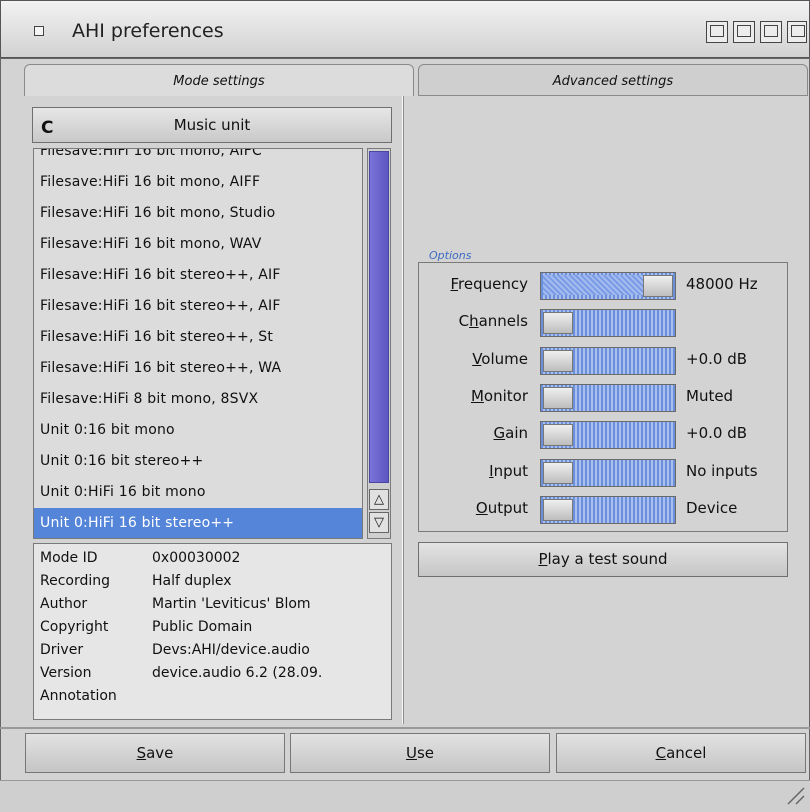  What do you see at coordinates (501, 507) in the screenshot?
I see `option-label-output: Output` at bounding box center [501, 507].